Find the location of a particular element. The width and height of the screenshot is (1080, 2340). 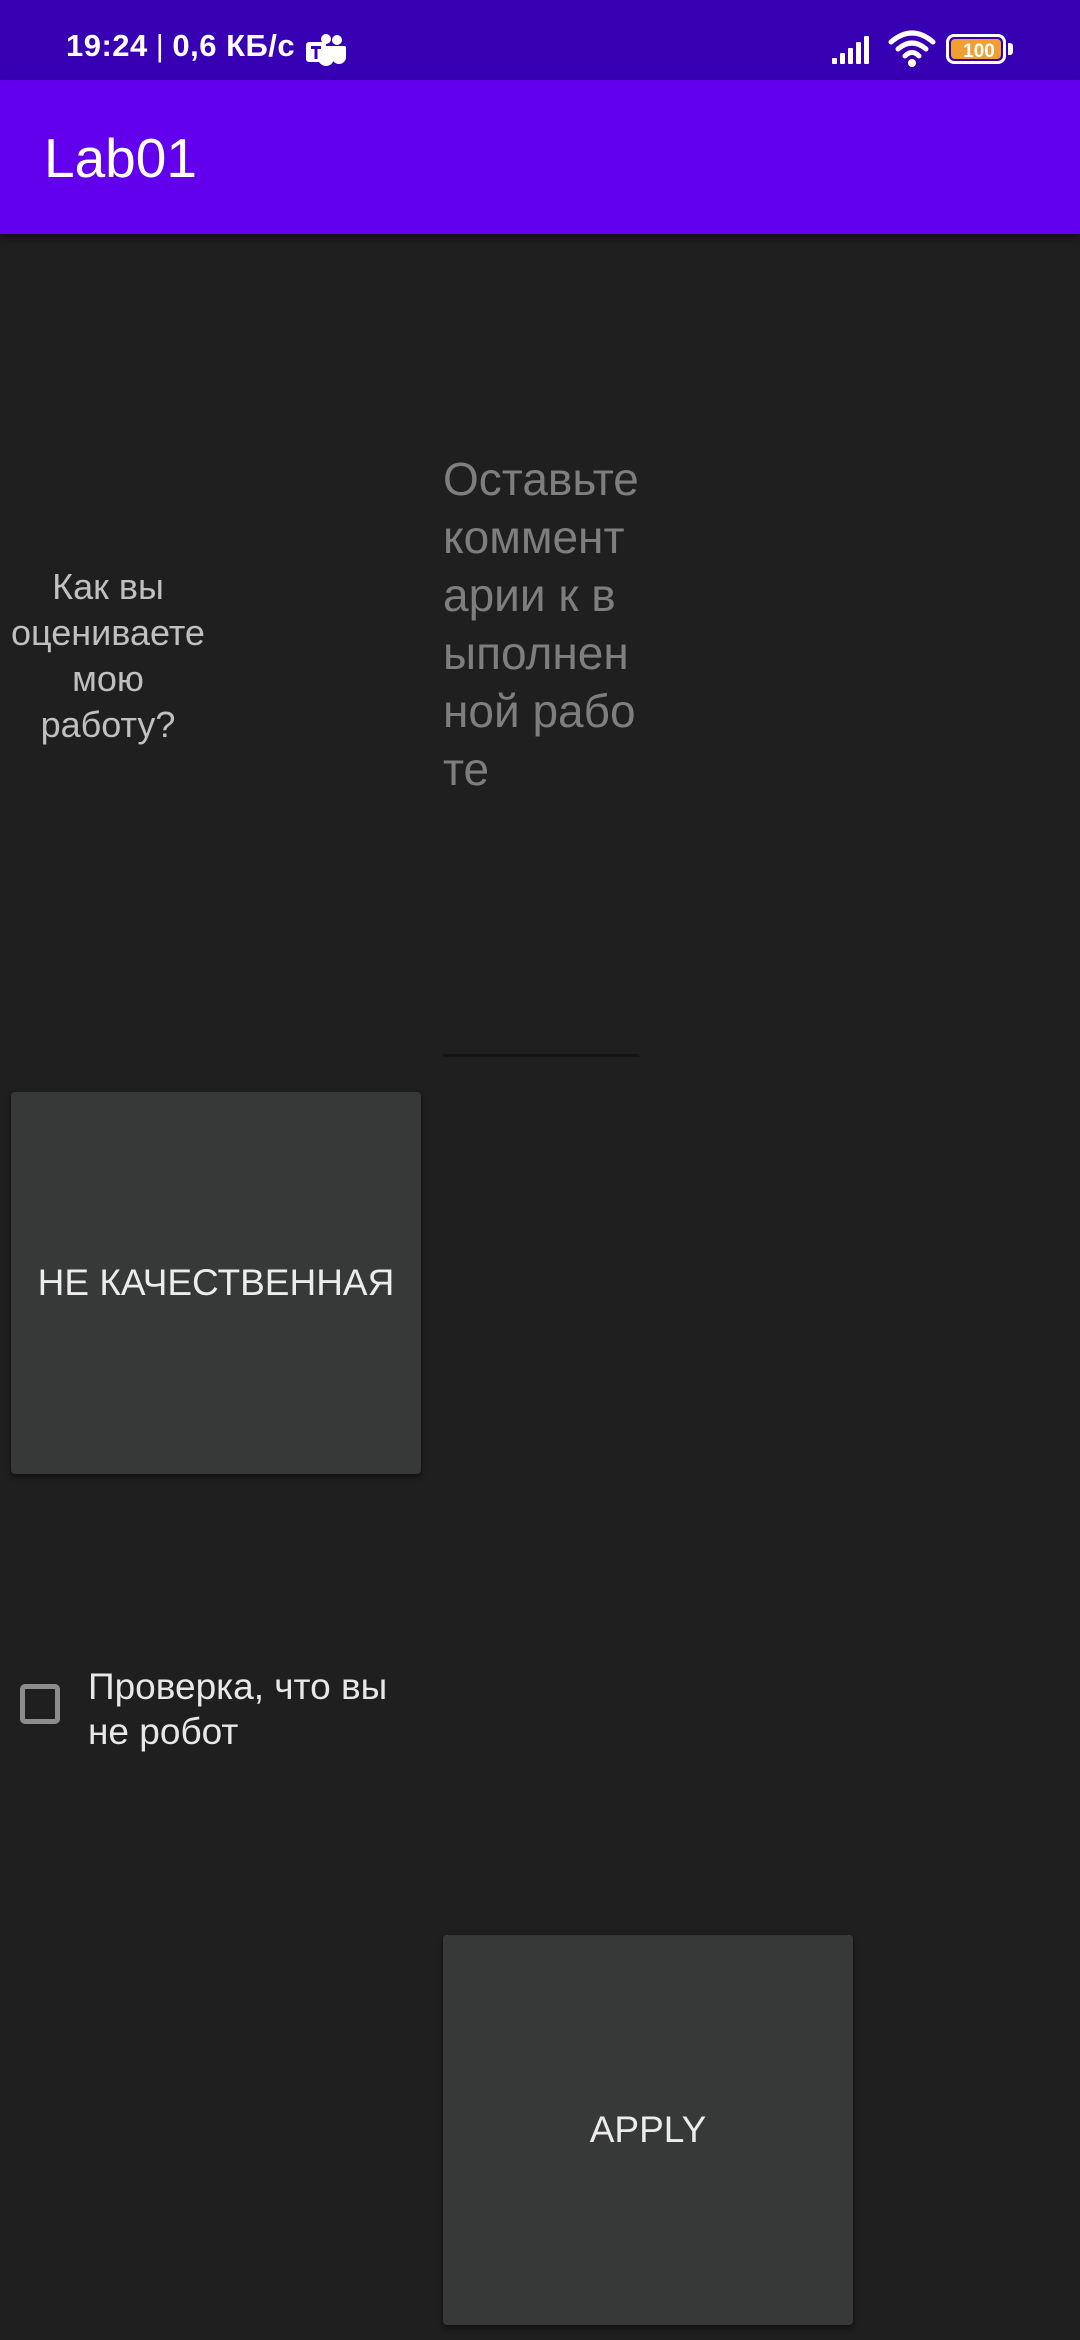

battery-level: 100 is located at coordinates (979, 51).